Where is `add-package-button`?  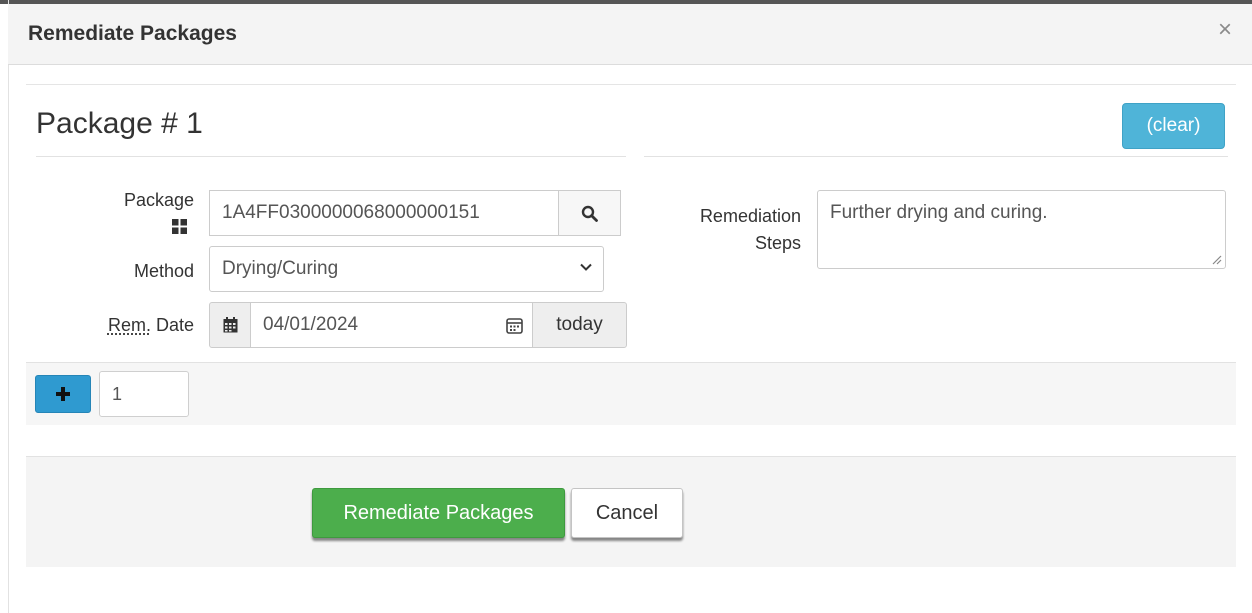
add-package-button is located at coordinates (63, 394).